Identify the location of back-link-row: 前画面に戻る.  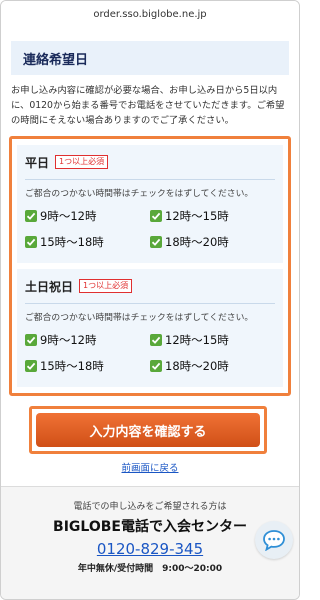
(150, 467).